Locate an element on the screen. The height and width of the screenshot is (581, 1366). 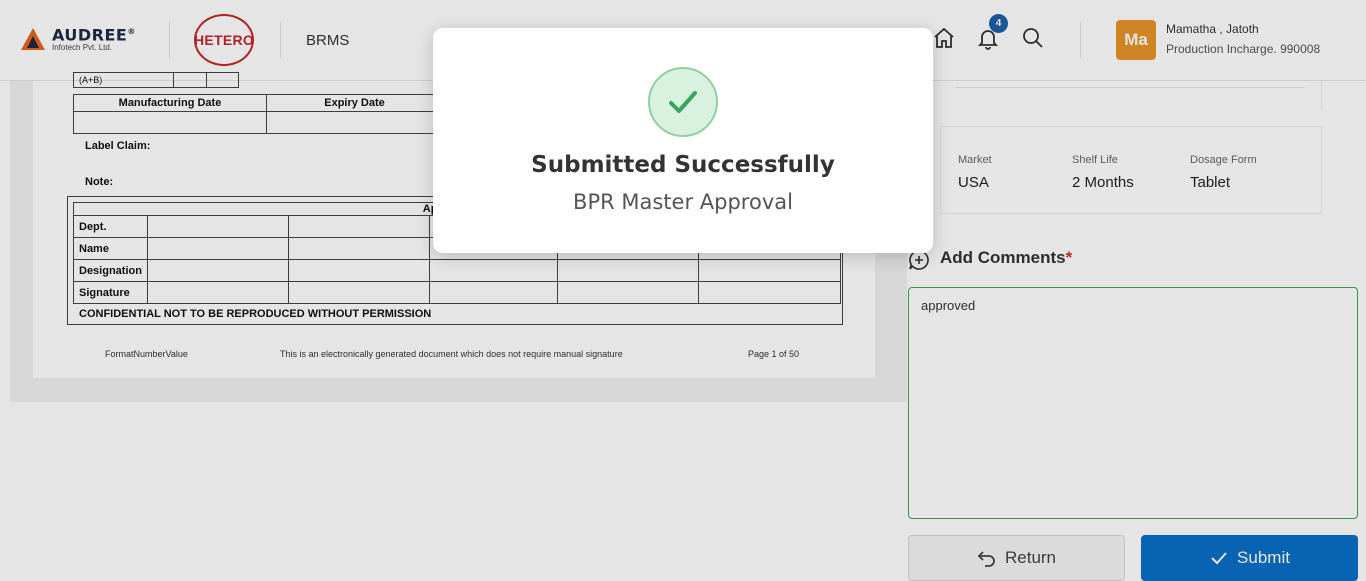
success-check-icon is located at coordinates (683, 102).